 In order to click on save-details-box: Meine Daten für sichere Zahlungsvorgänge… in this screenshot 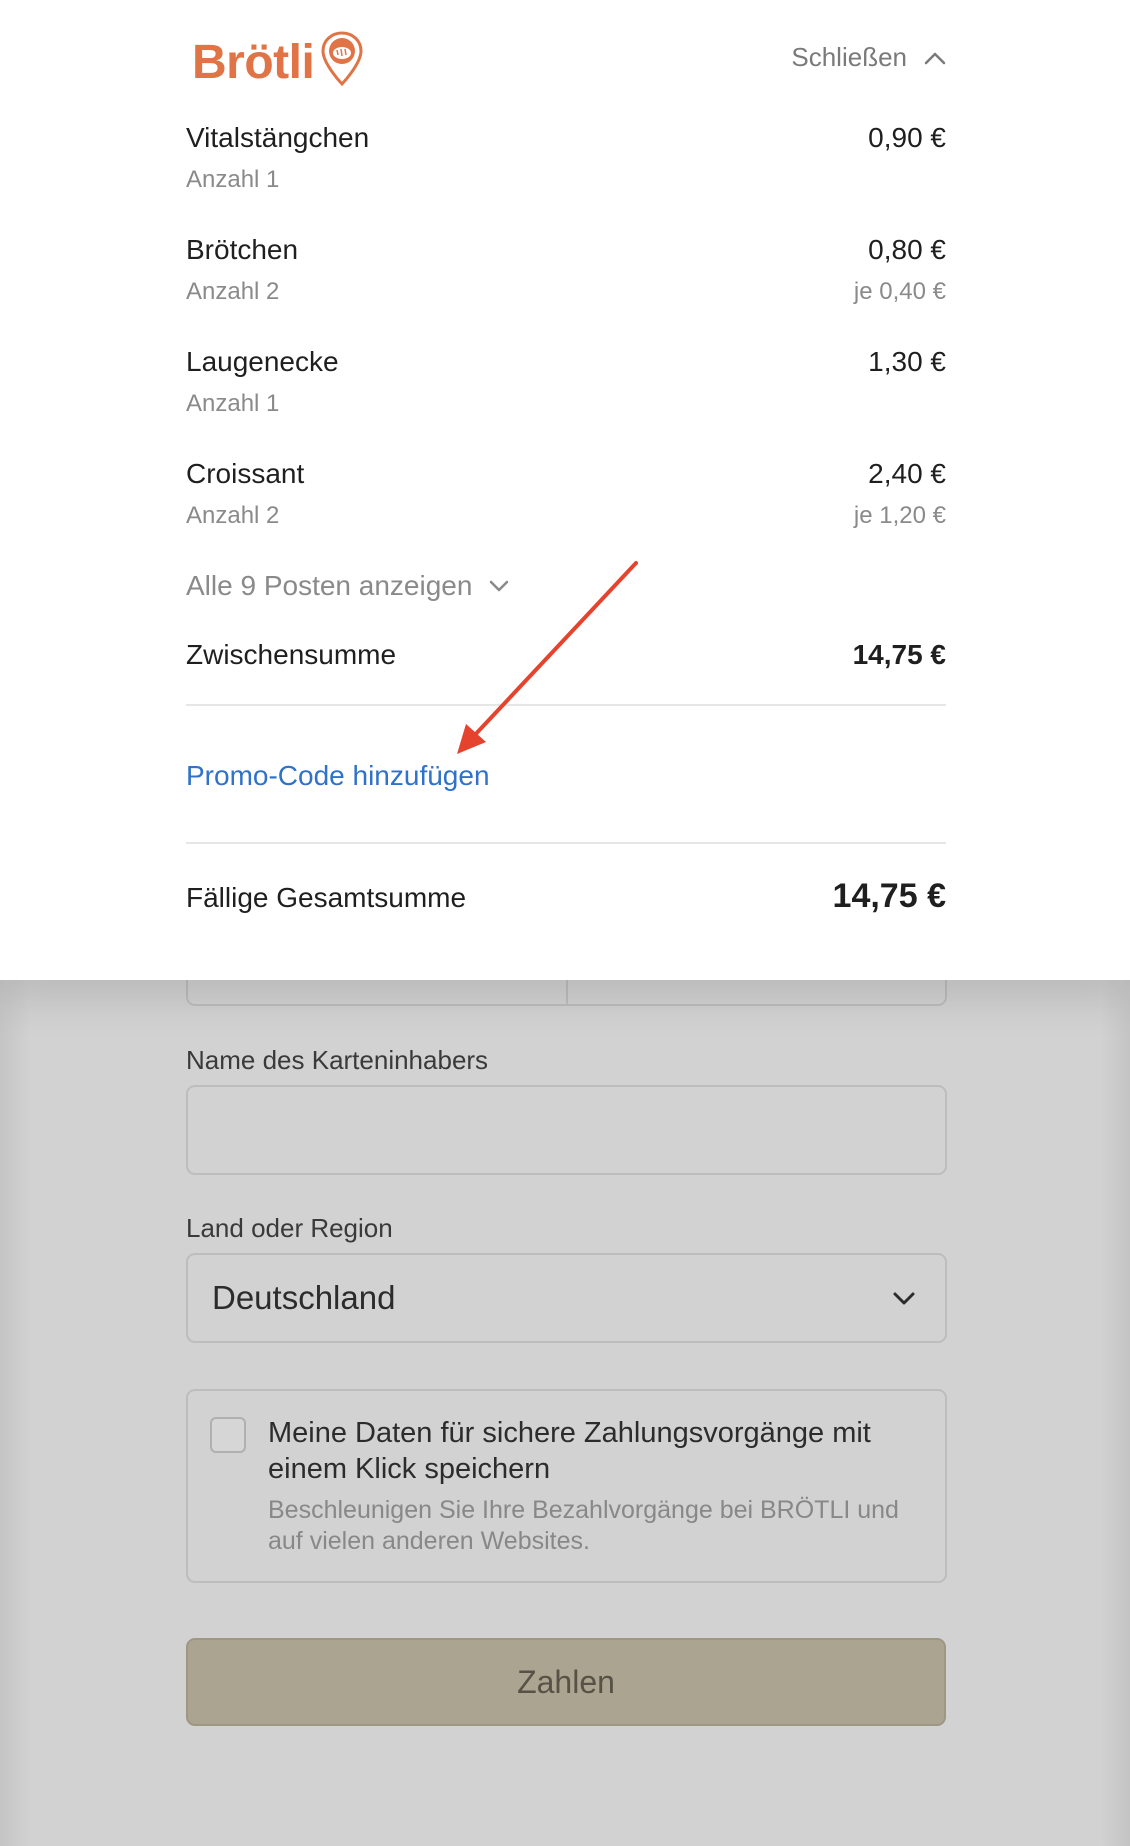, I will do `click(566, 1486)`.